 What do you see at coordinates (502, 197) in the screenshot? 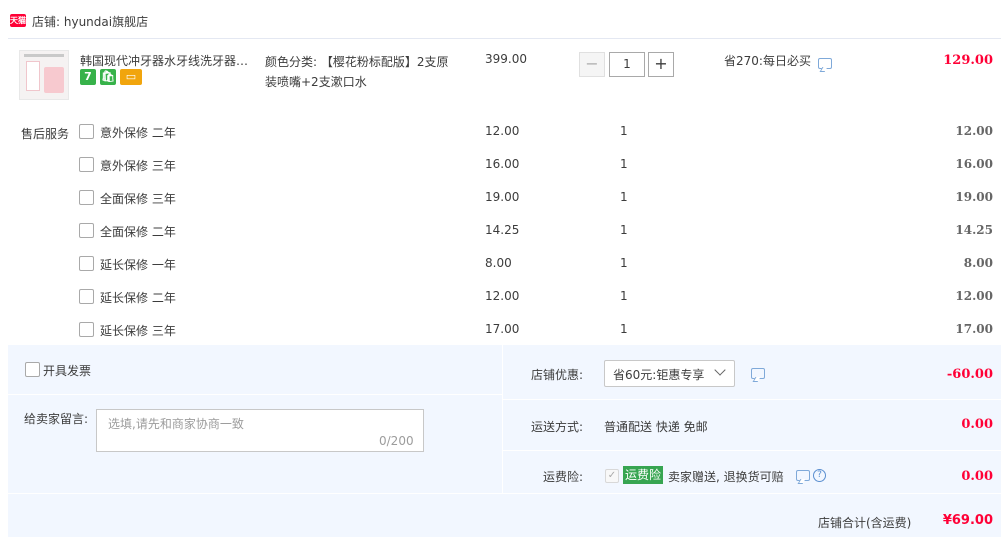
I see `service-price: 19.00` at bounding box center [502, 197].